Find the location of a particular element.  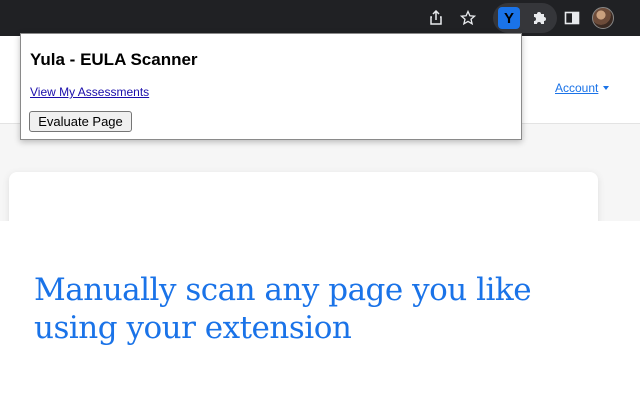

share-icon is located at coordinates (436, 18).